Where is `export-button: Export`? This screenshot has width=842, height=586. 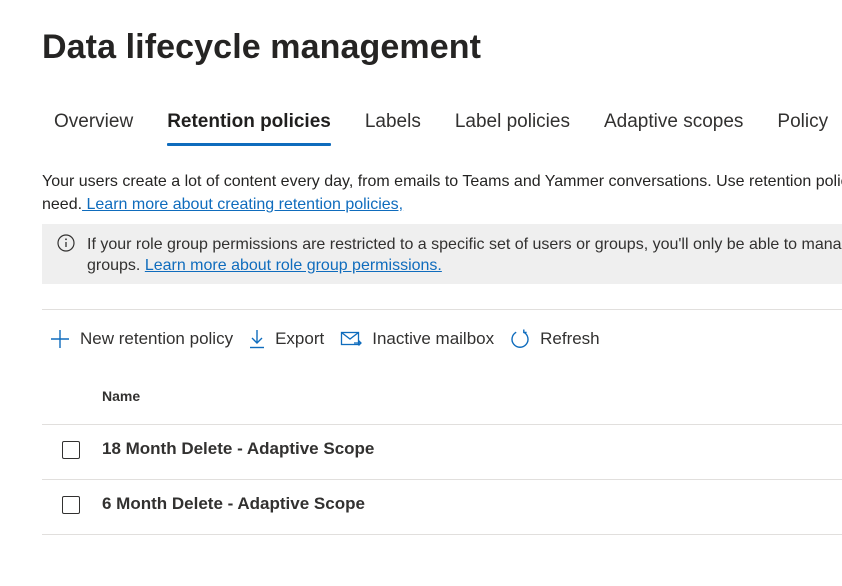
export-button: Export is located at coordinates (286, 339).